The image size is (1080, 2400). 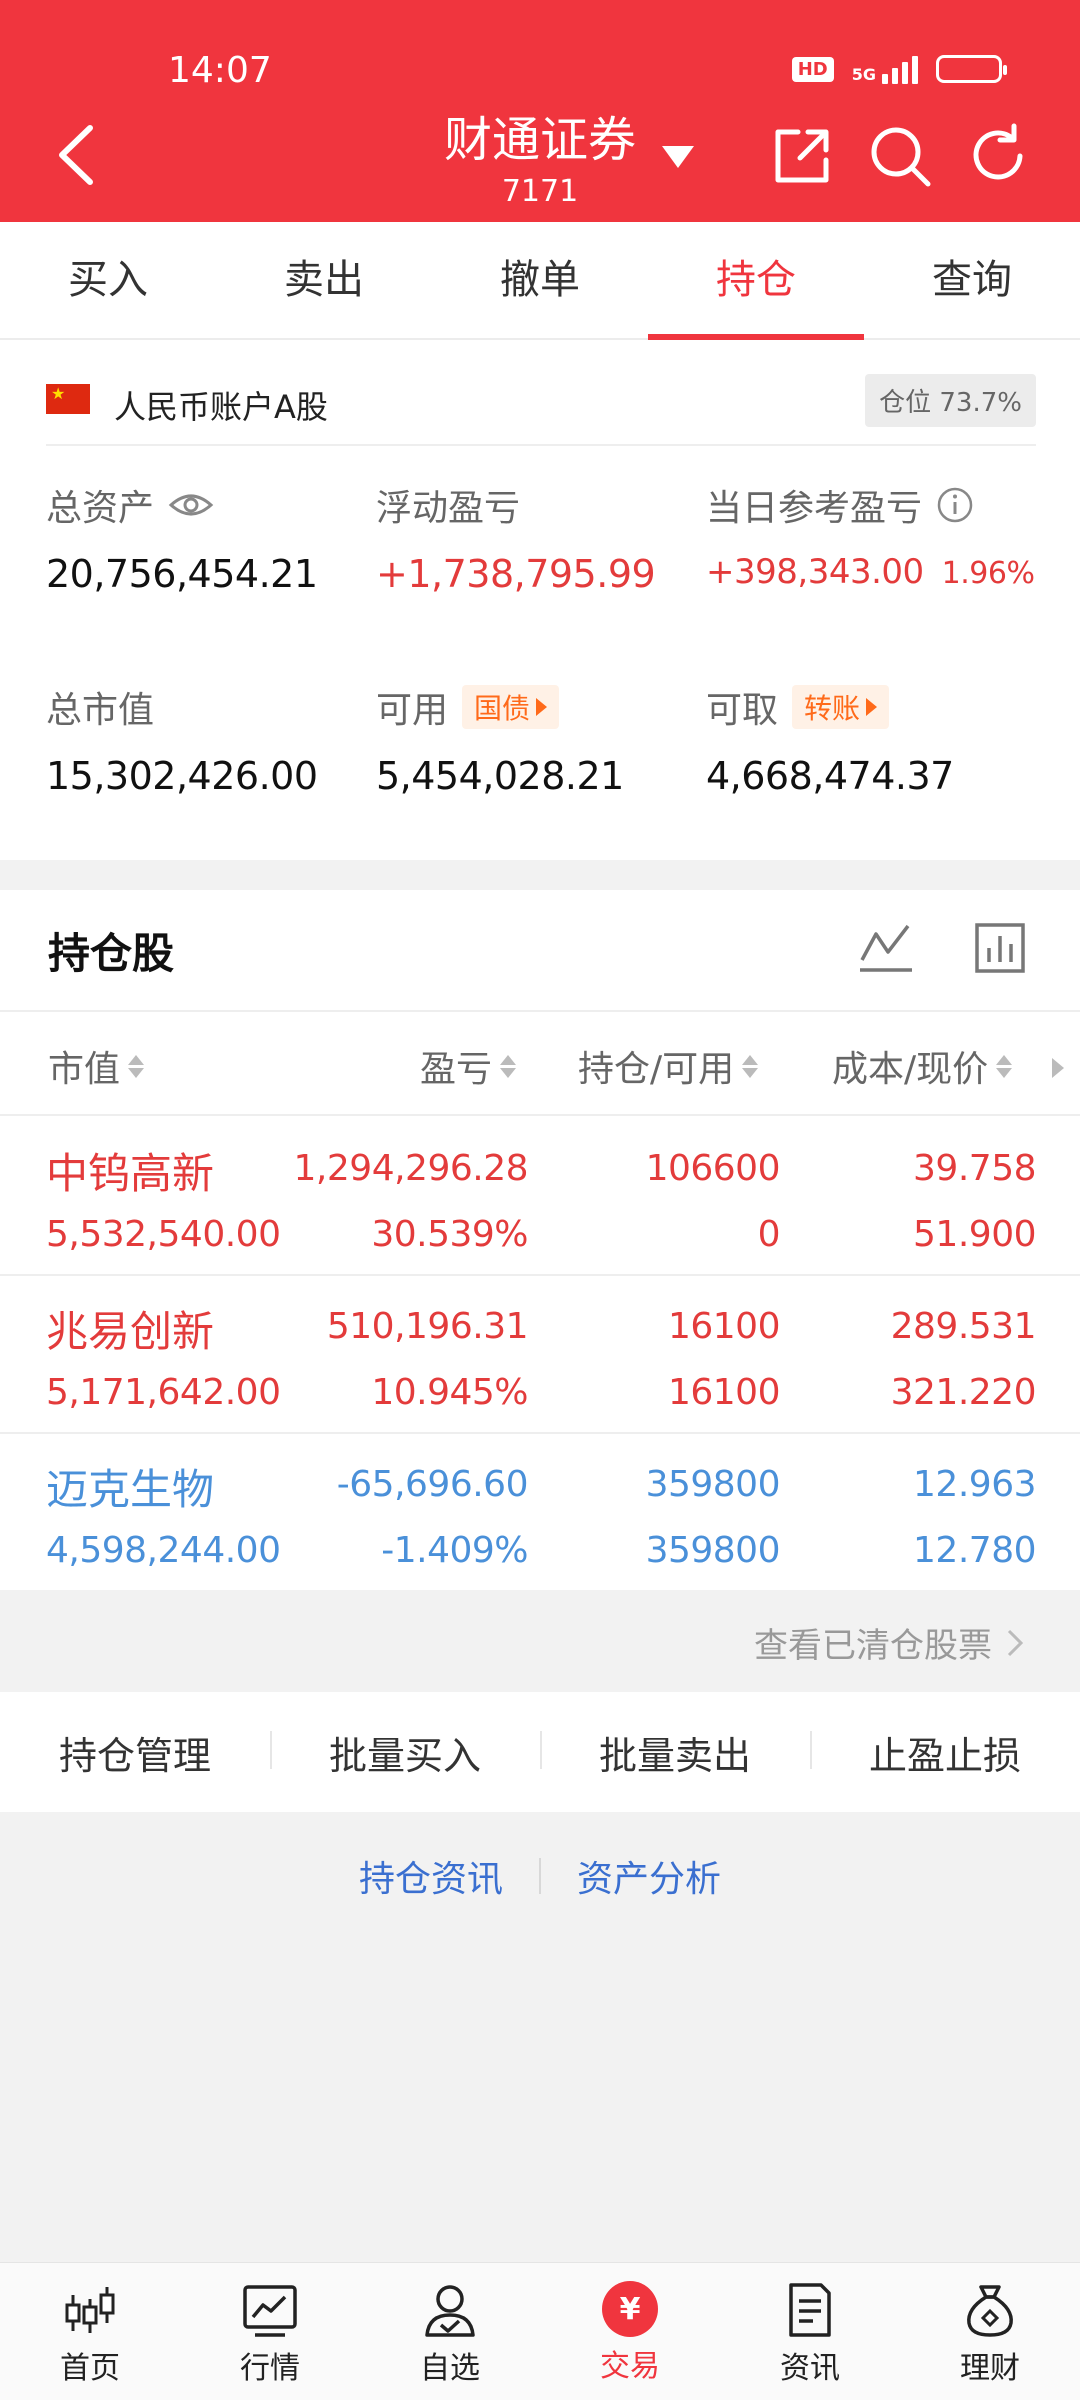 I want to click on tab-query: 查询, so click(x=972, y=280).